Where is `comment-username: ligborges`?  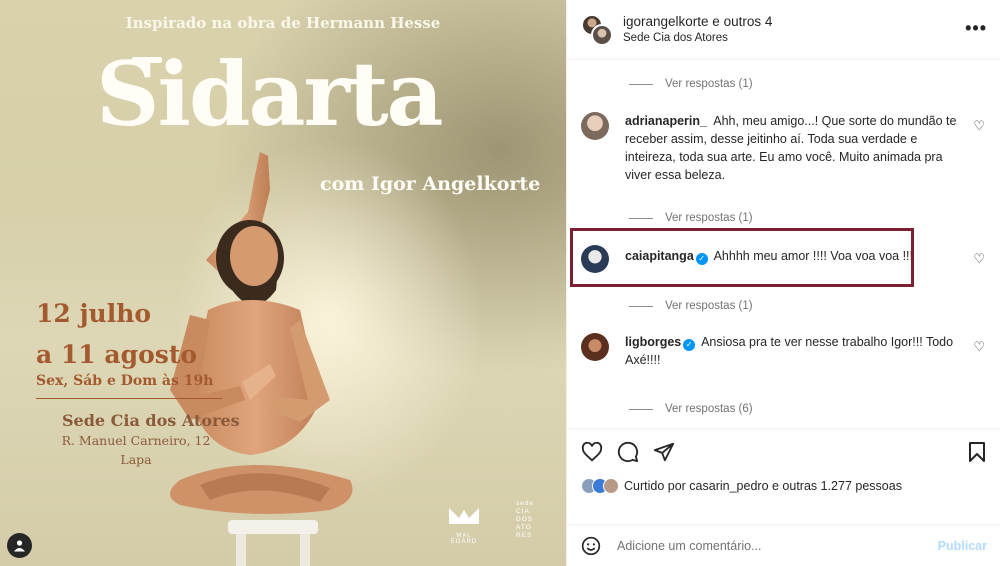
comment-username: ligborges is located at coordinates (653, 342).